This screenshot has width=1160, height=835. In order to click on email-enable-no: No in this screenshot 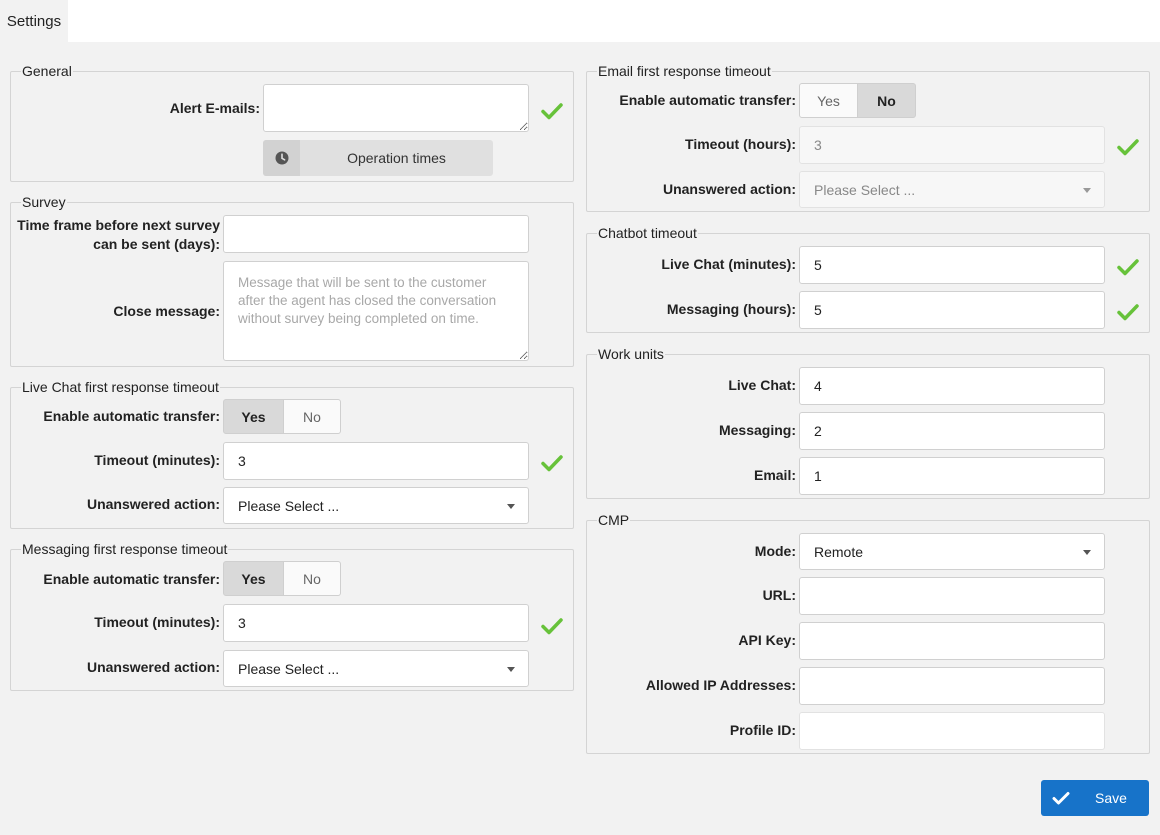, I will do `click(887, 100)`.